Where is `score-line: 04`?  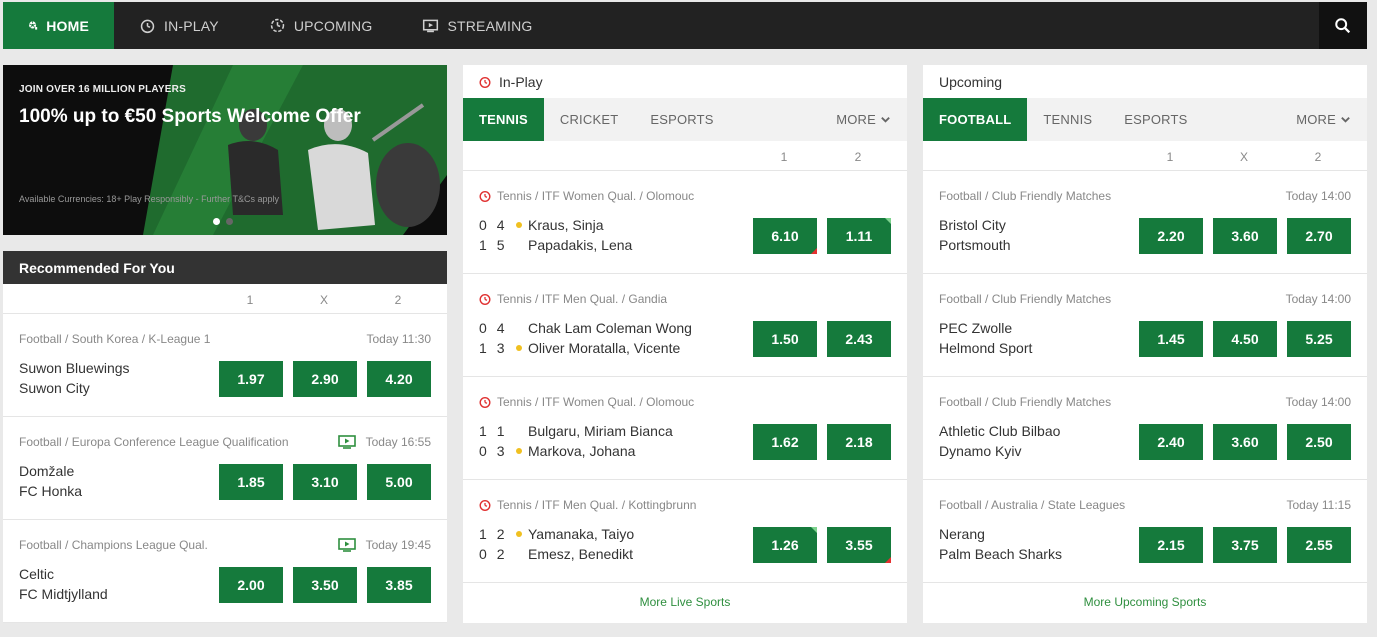 score-line: 04 is located at coordinates (492, 225).